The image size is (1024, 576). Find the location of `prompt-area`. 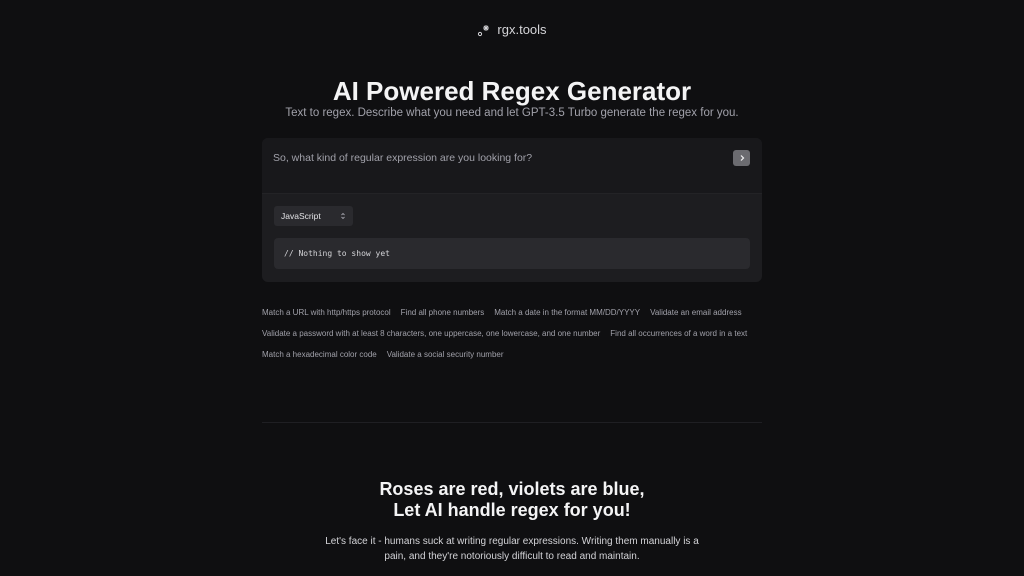

prompt-area is located at coordinates (512, 166).